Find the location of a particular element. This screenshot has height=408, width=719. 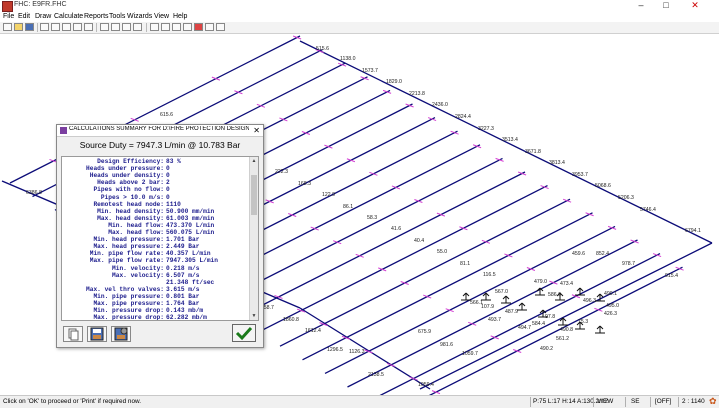

flow-label: 2436.0 is located at coordinates (440, 105).